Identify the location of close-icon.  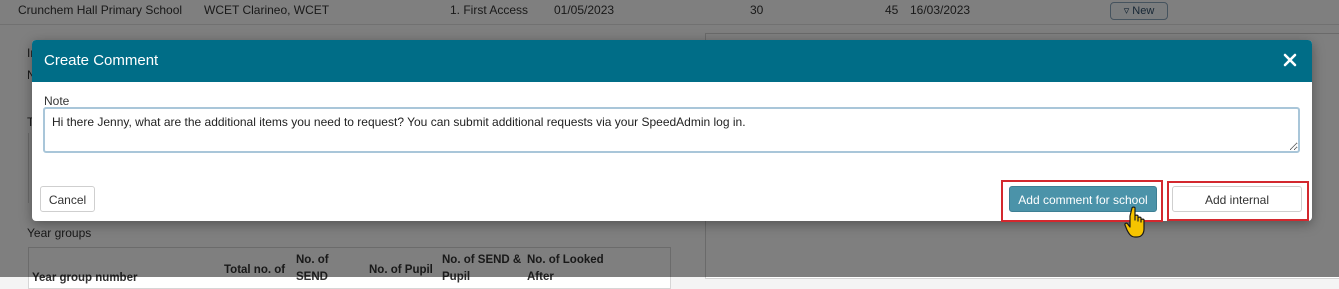
(1290, 60).